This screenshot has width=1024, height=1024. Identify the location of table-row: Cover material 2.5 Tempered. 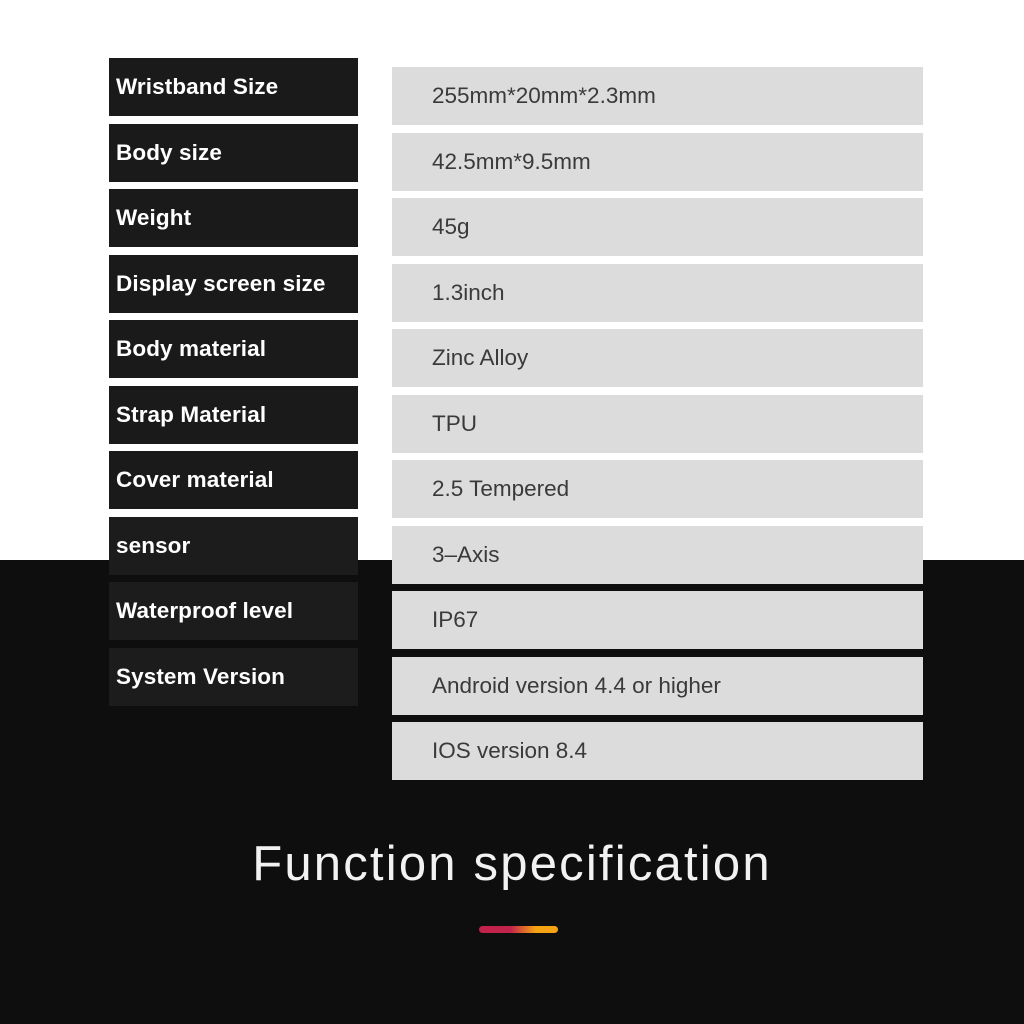
(512, 484).